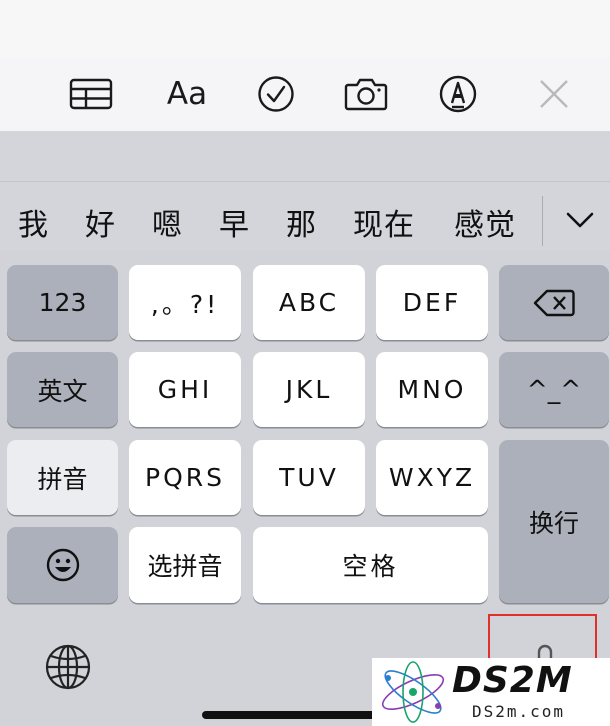  I want to click on key-label: MNO, so click(432, 389).